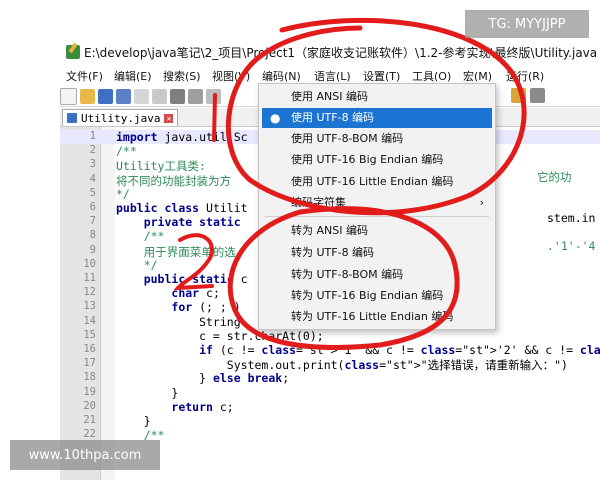  I want to click on submenu-arrow-icon: ›, so click(481, 202).